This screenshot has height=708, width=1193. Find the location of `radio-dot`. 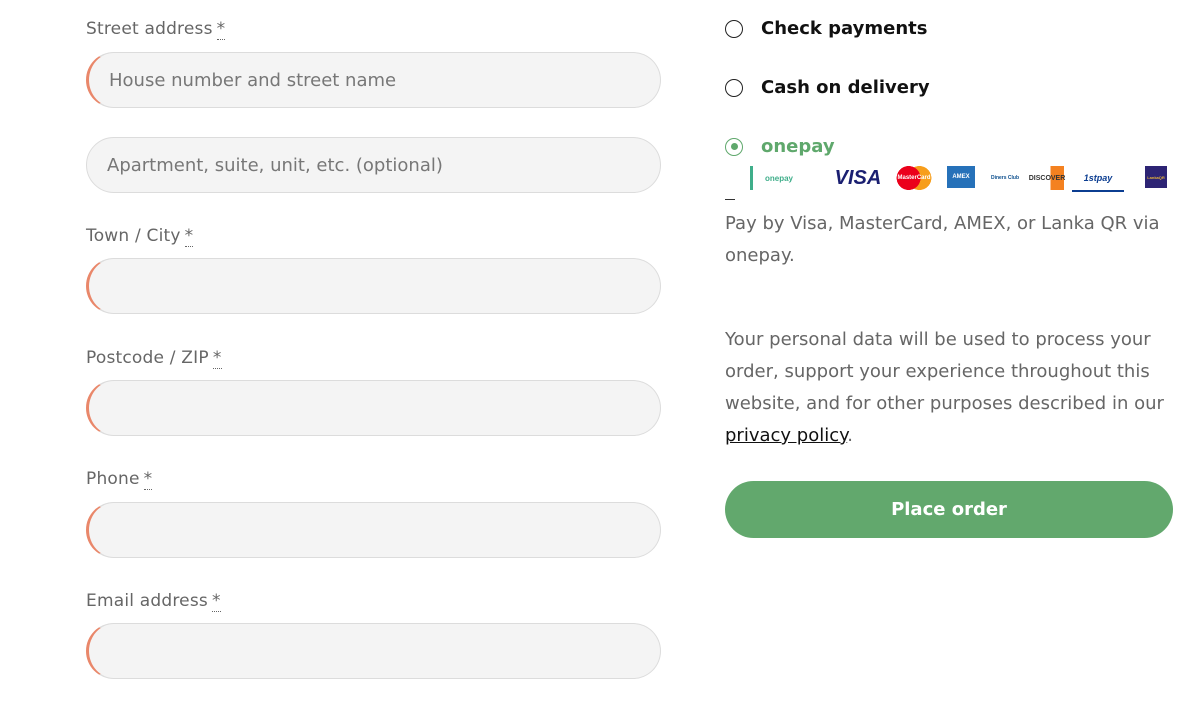

radio-dot is located at coordinates (734, 146).